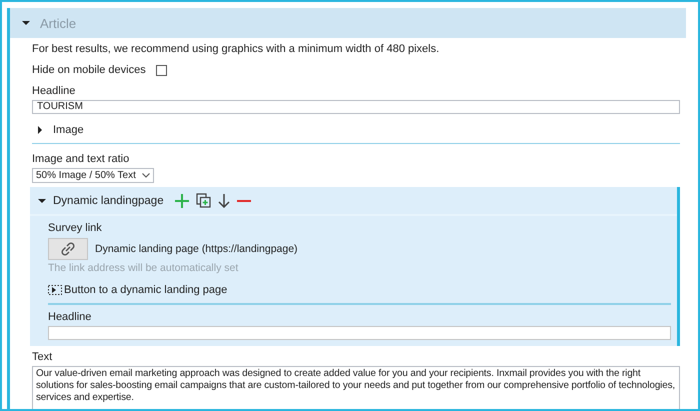 Image resolution: width=700 pixels, height=411 pixels. What do you see at coordinates (356, 107) in the screenshot?
I see `headline-field: TOURISM` at bounding box center [356, 107].